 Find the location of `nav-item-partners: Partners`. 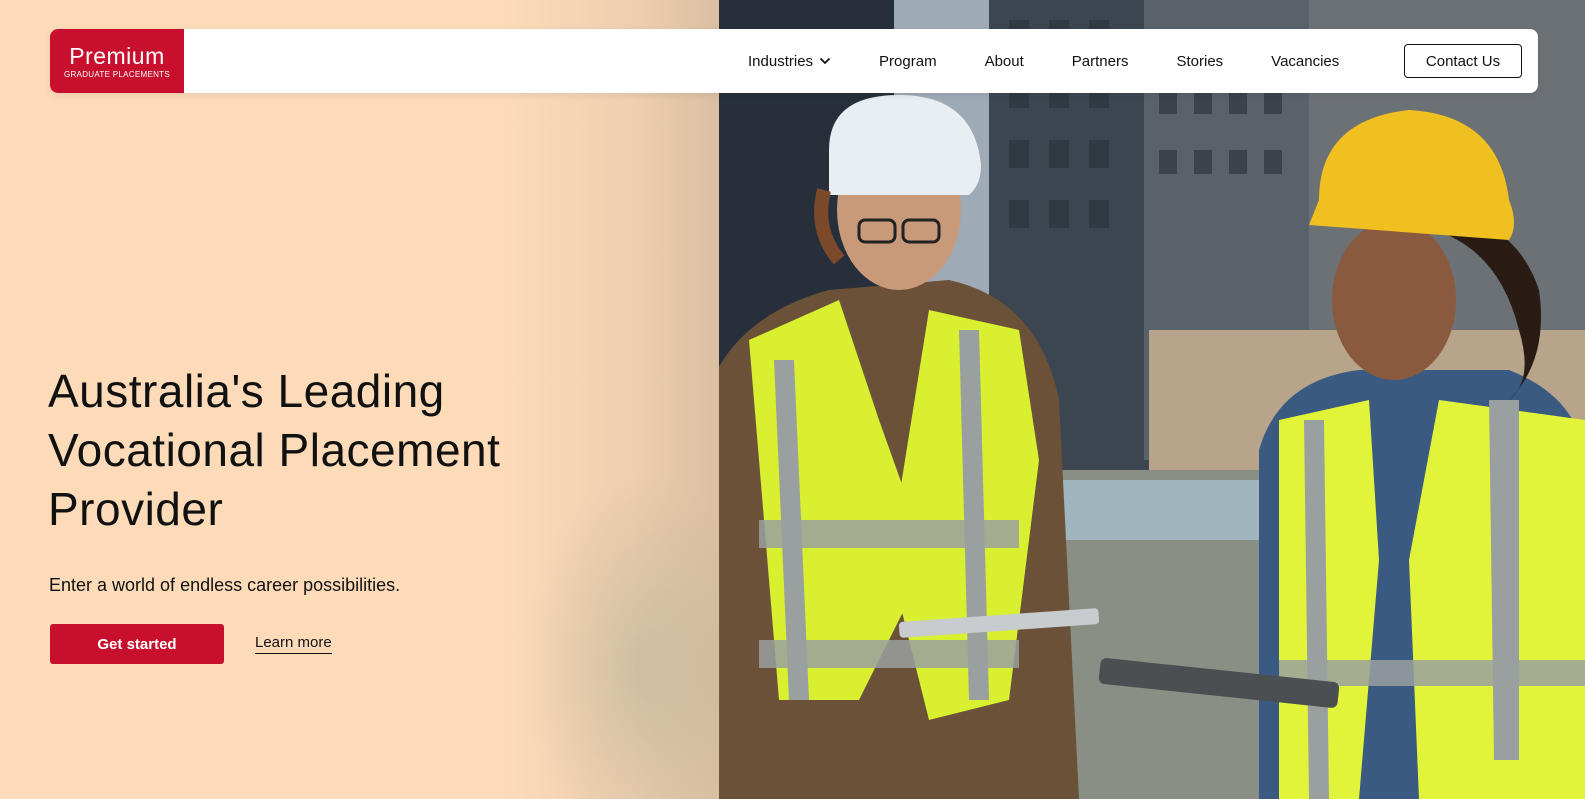

nav-item-partners: Partners is located at coordinates (1100, 61).